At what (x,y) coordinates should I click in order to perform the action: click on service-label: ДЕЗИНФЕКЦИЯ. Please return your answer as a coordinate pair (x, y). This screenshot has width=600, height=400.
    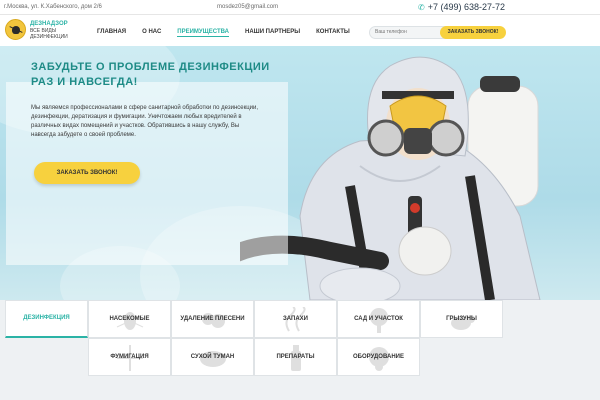
    Looking at the image, I should click on (46, 318).